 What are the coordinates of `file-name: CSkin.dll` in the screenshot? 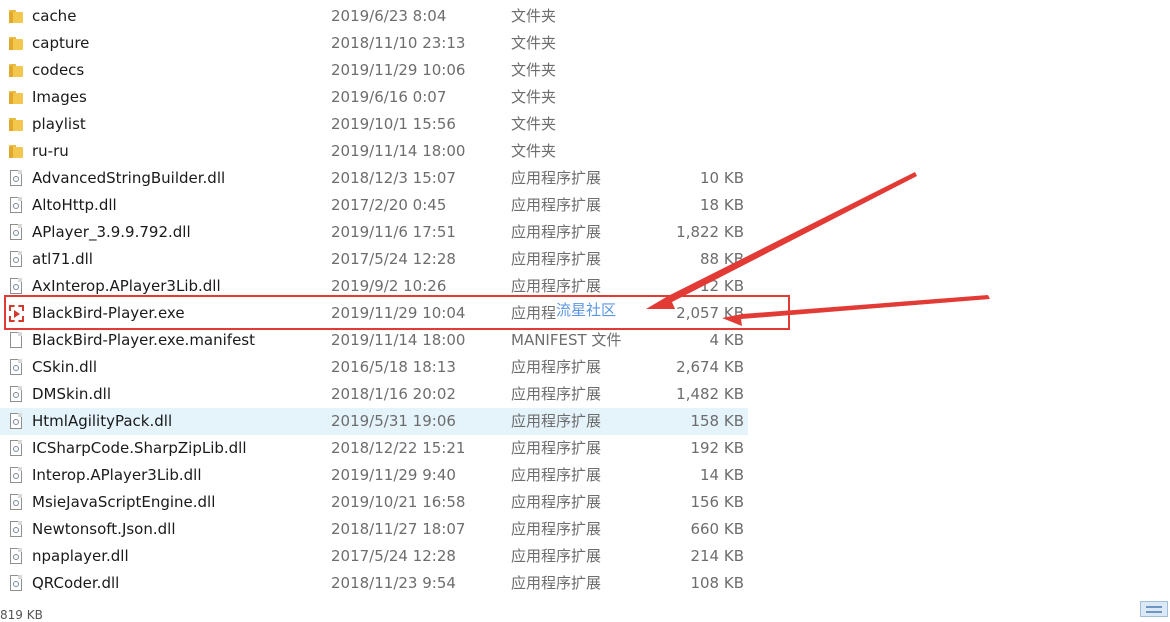 It's located at (64, 367).